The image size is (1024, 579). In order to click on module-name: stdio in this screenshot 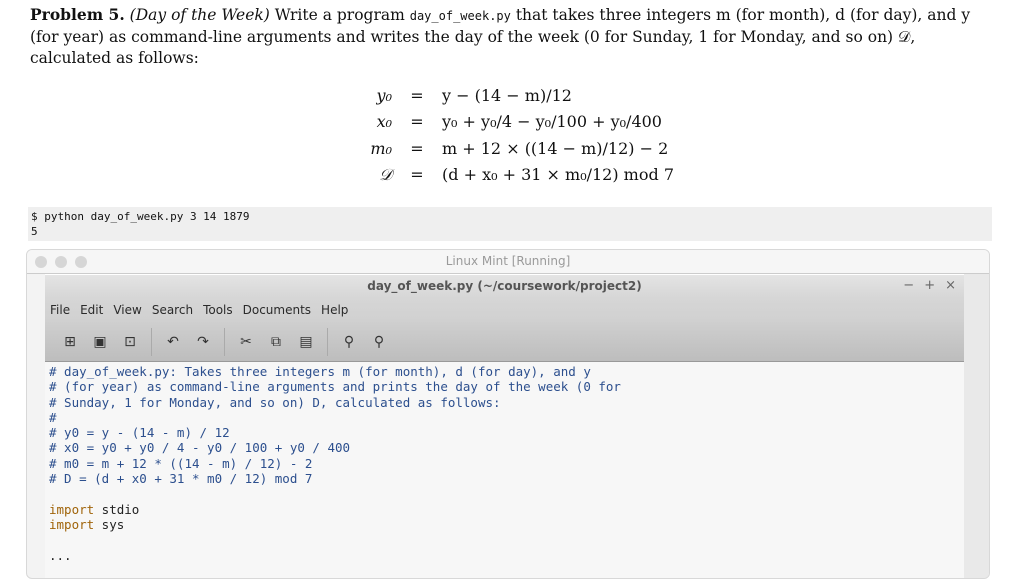, I will do `click(117, 509)`.